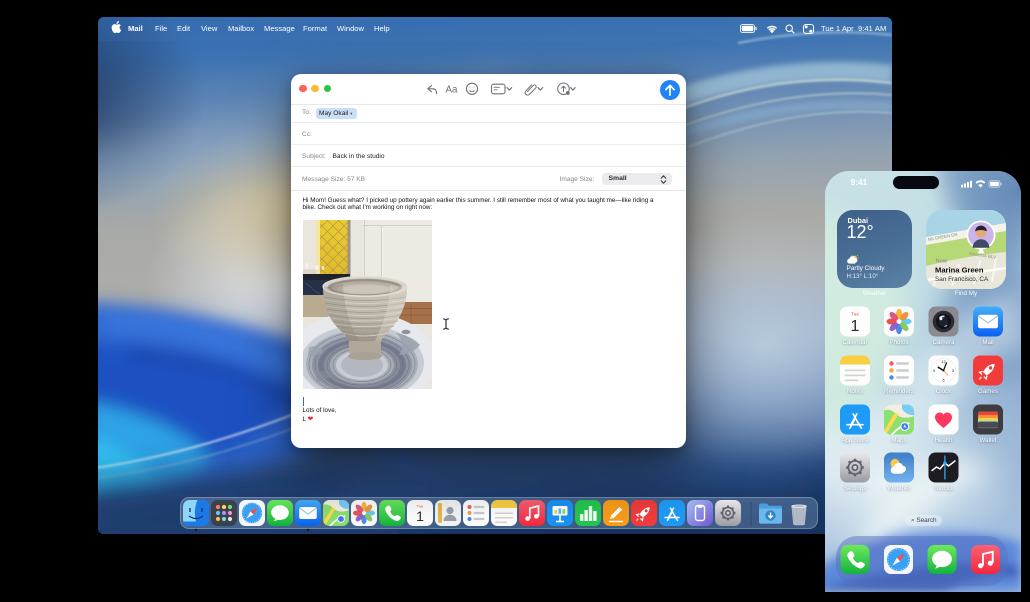  I want to click on svg-text: Aa, so click(451, 90).